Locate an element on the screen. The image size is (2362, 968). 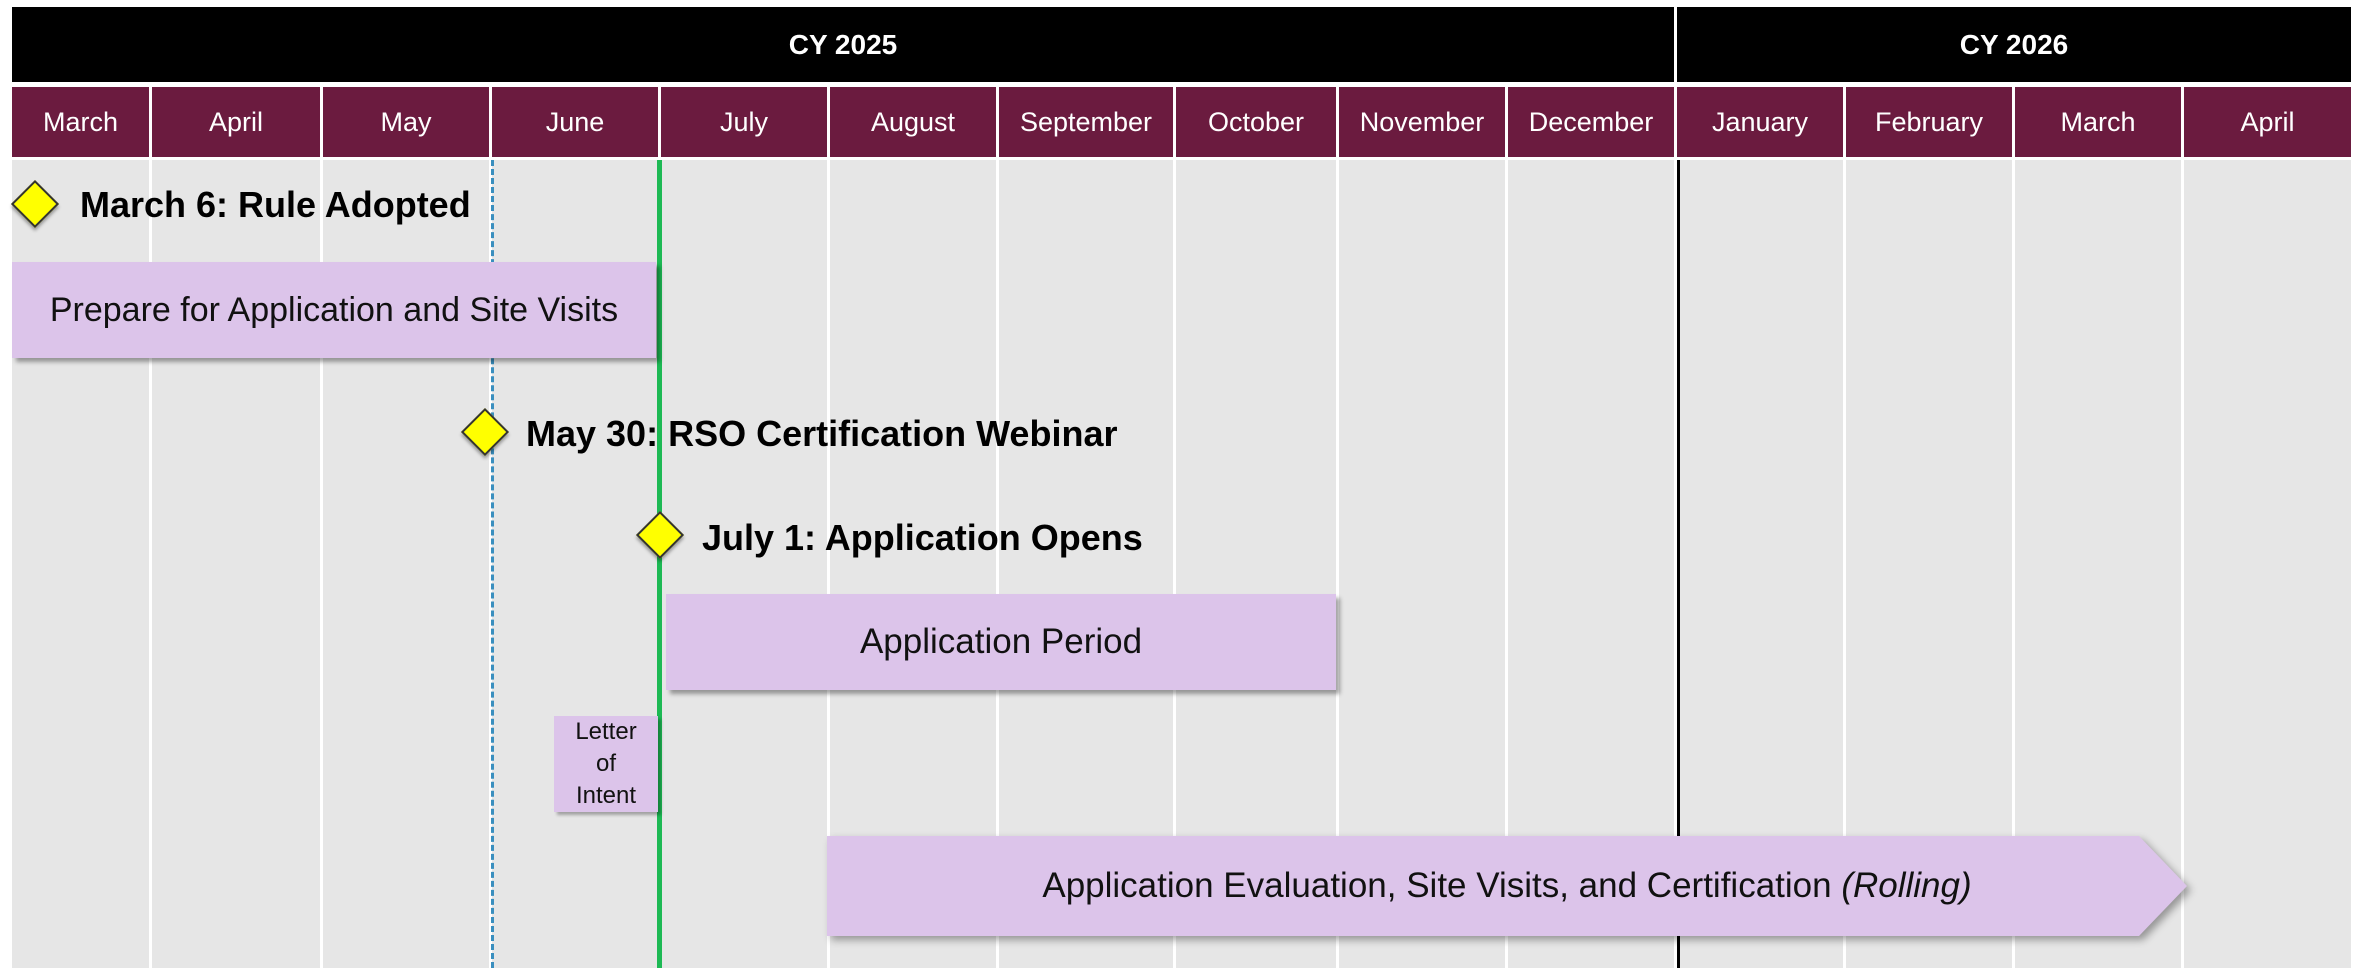
month-cell: June is located at coordinates (575, 122).